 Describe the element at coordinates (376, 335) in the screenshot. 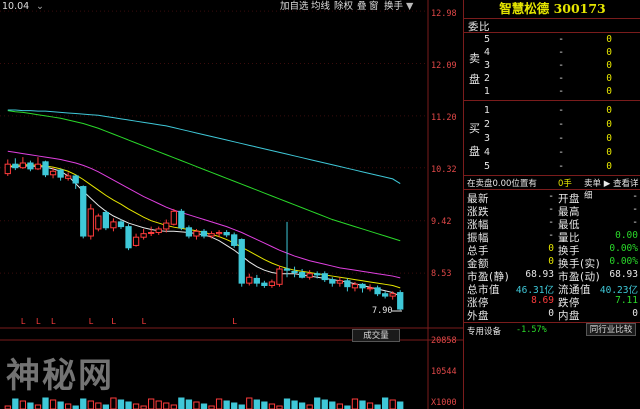

I see `volume-indicator-button: 成交量` at that location.